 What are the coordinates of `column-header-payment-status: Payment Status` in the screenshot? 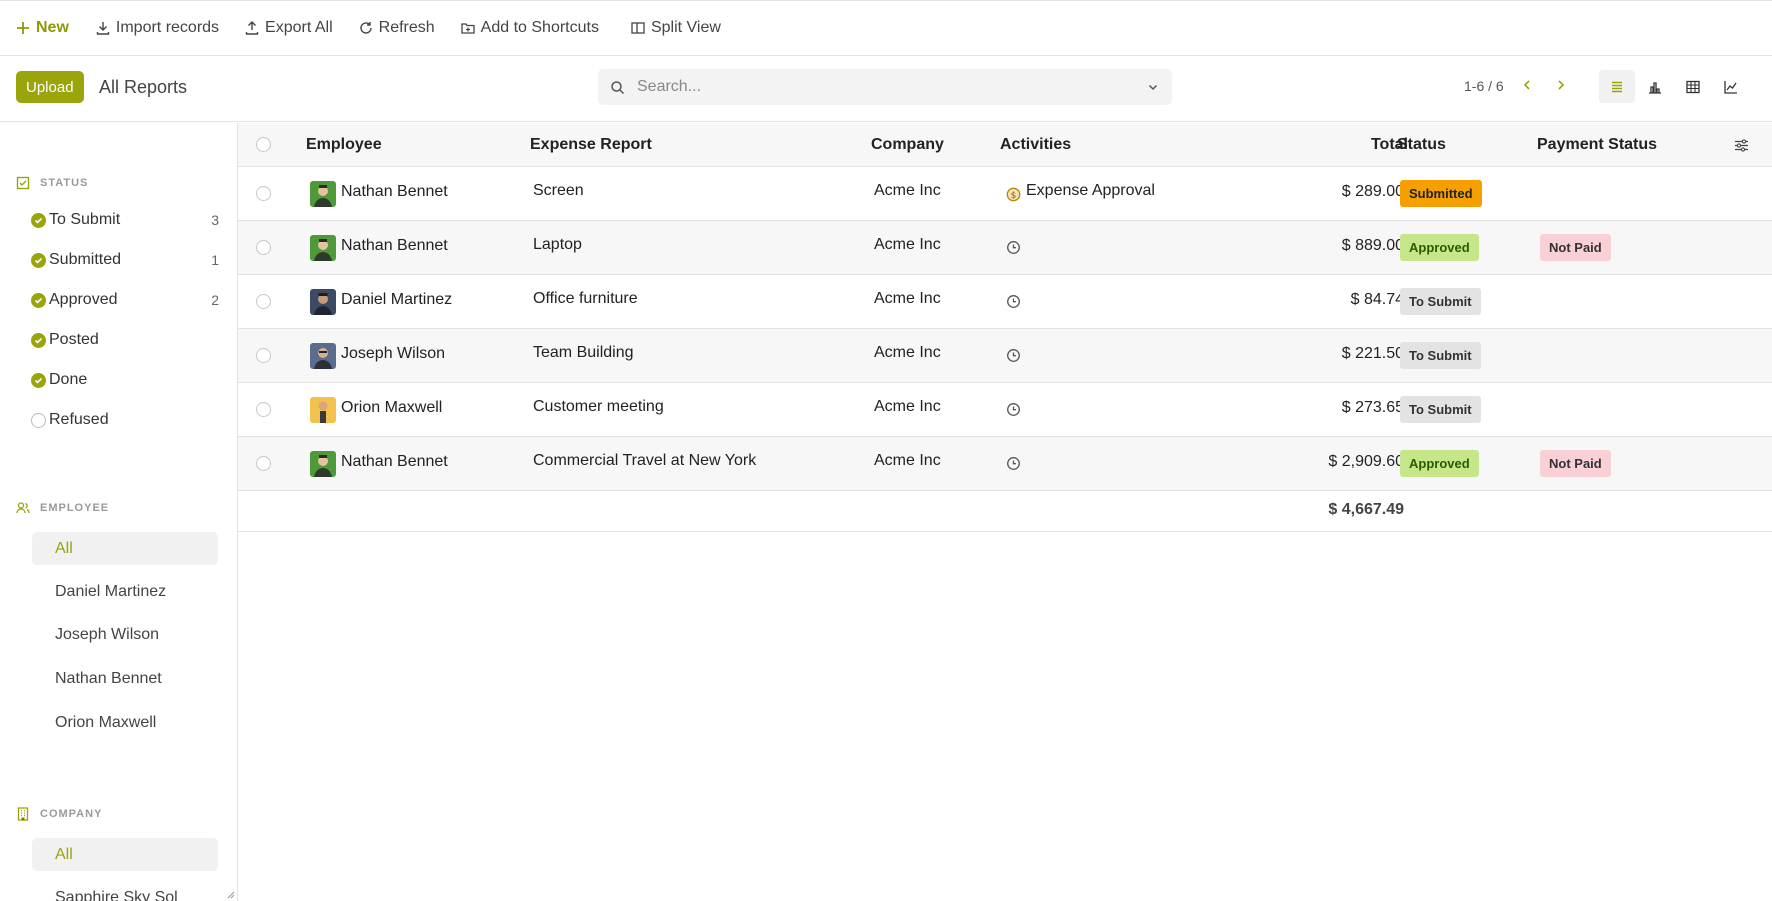 It's located at (1597, 145).